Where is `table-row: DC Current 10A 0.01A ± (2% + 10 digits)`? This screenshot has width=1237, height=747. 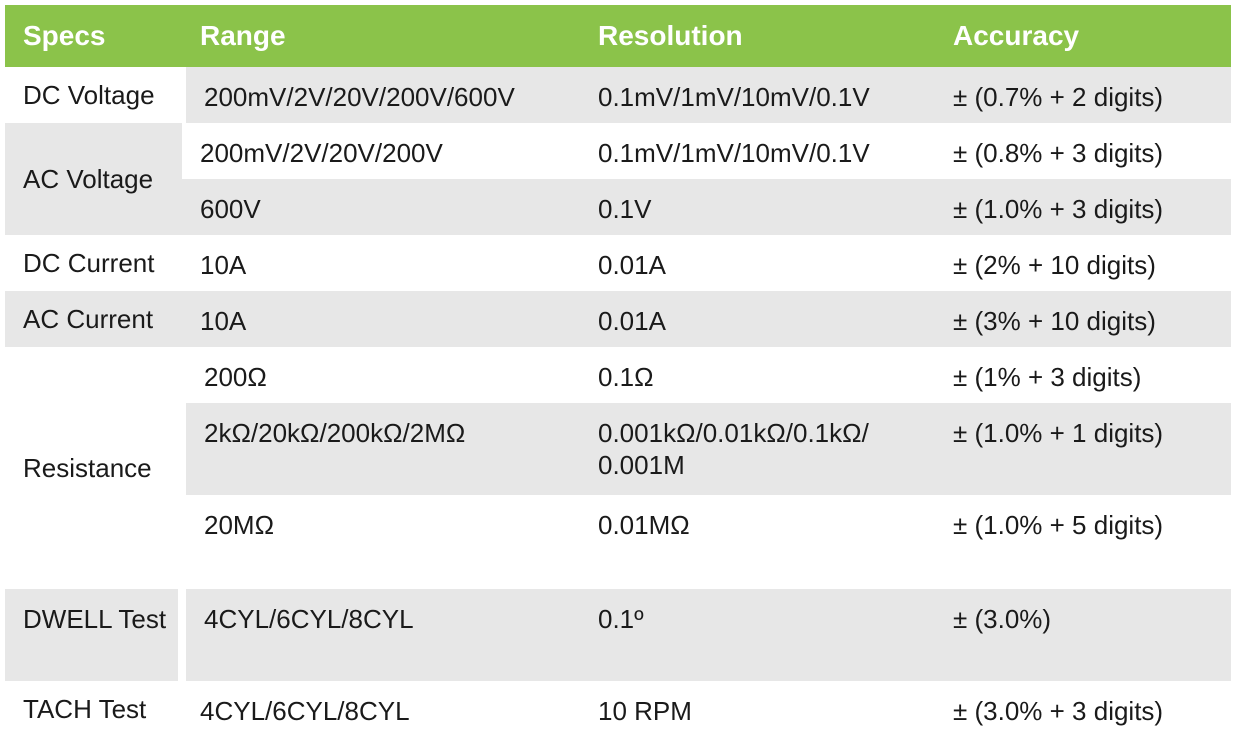
table-row: DC Current 10A 0.01A ± (2% + 10 digits) is located at coordinates (618, 263).